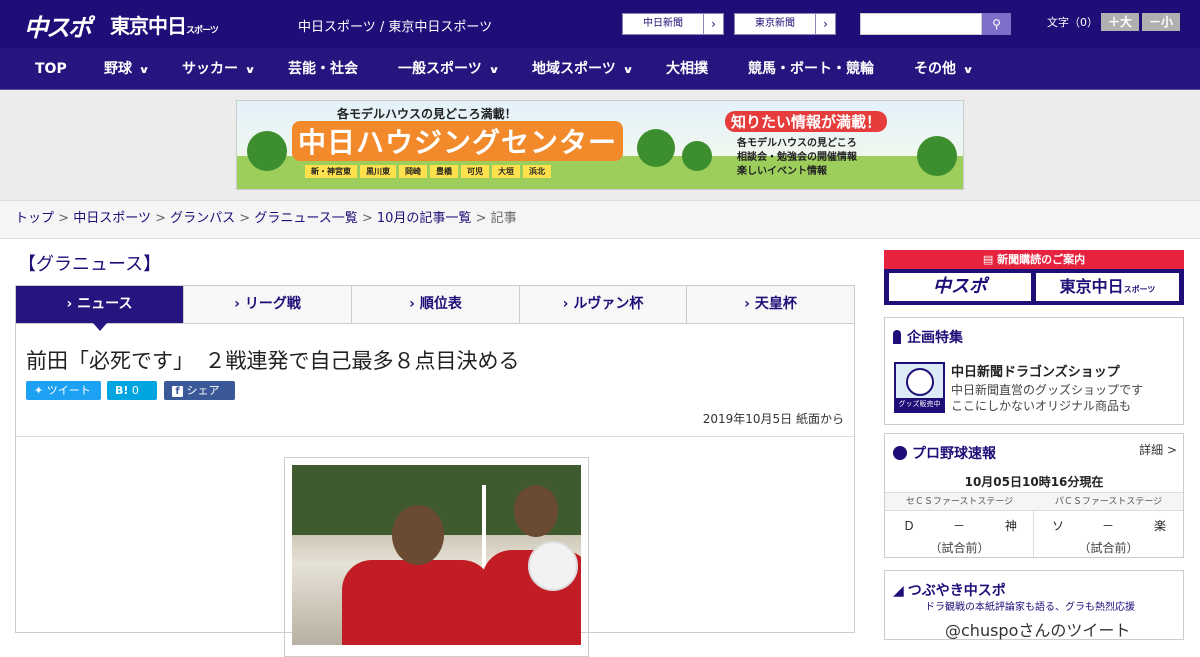 This screenshot has width=1200, height=657. I want to click on nav-item-label: TOP, so click(51, 69).